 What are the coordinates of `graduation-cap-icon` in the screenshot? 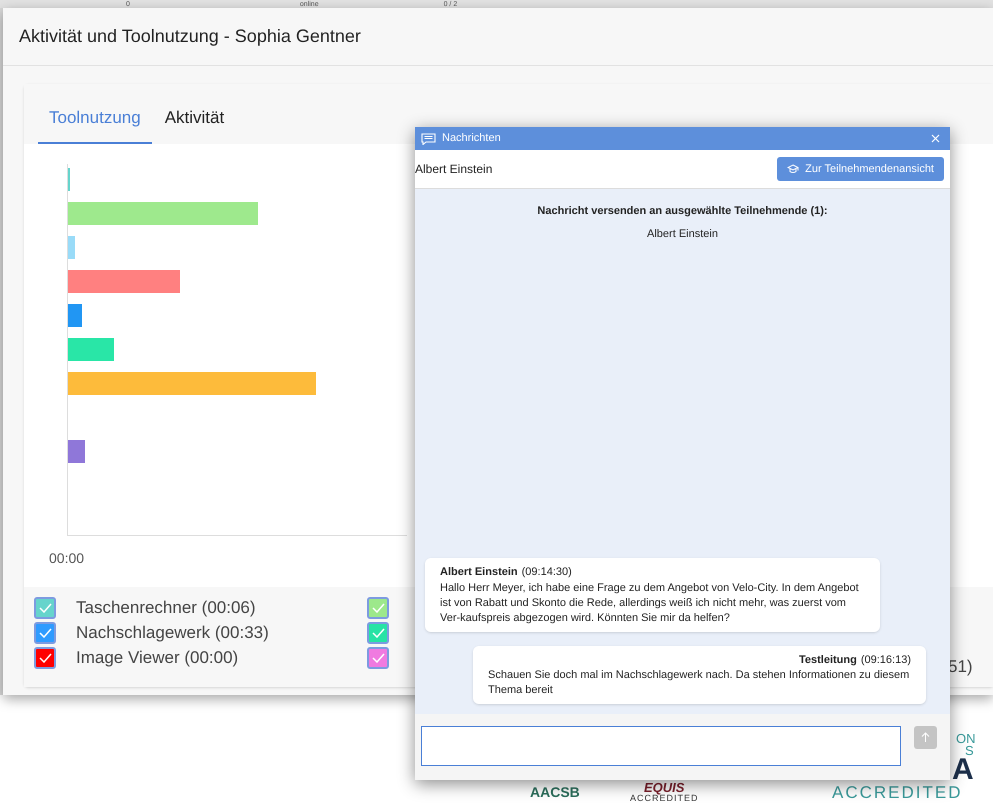 It's located at (793, 169).